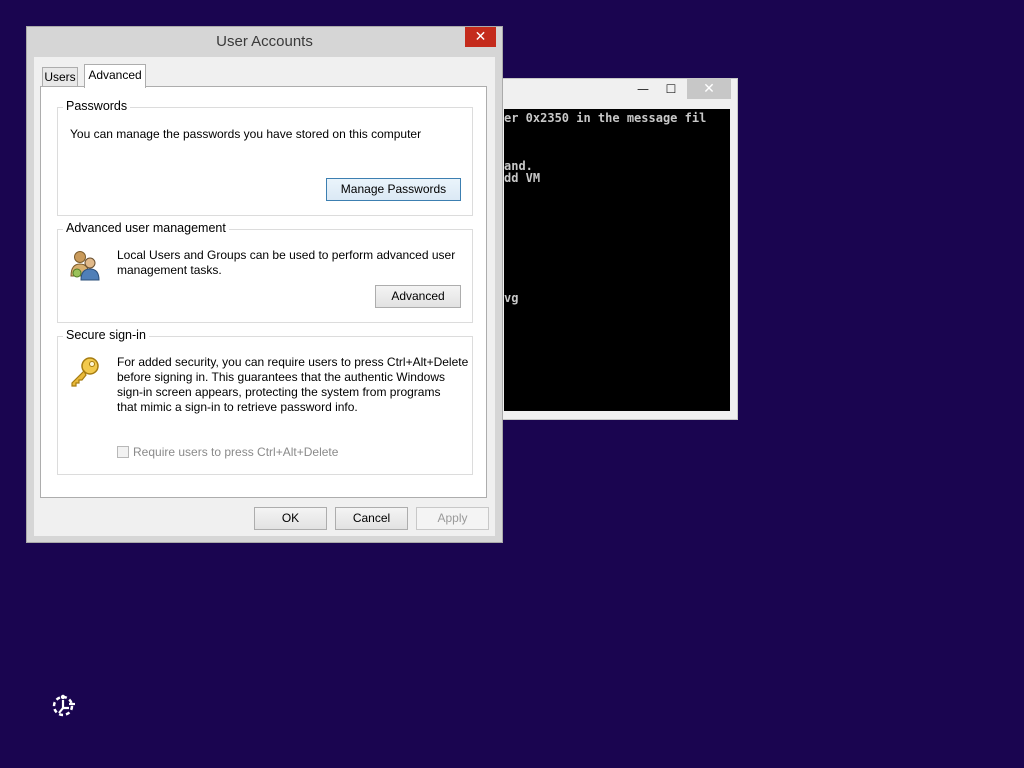  What do you see at coordinates (290, 518) in the screenshot?
I see `ok-button: OK` at bounding box center [290, 518].